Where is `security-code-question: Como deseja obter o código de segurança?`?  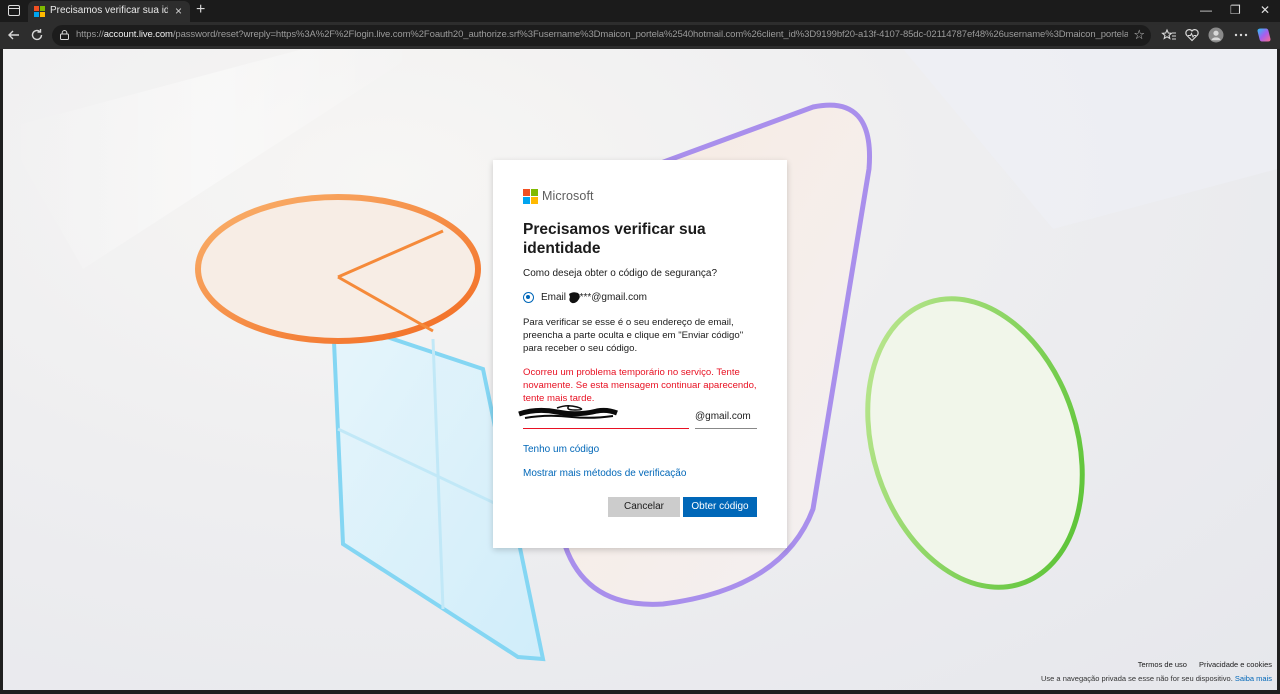 security-code-question: Como deseja obter o código de segurança? is located at coordinates (620, 273).